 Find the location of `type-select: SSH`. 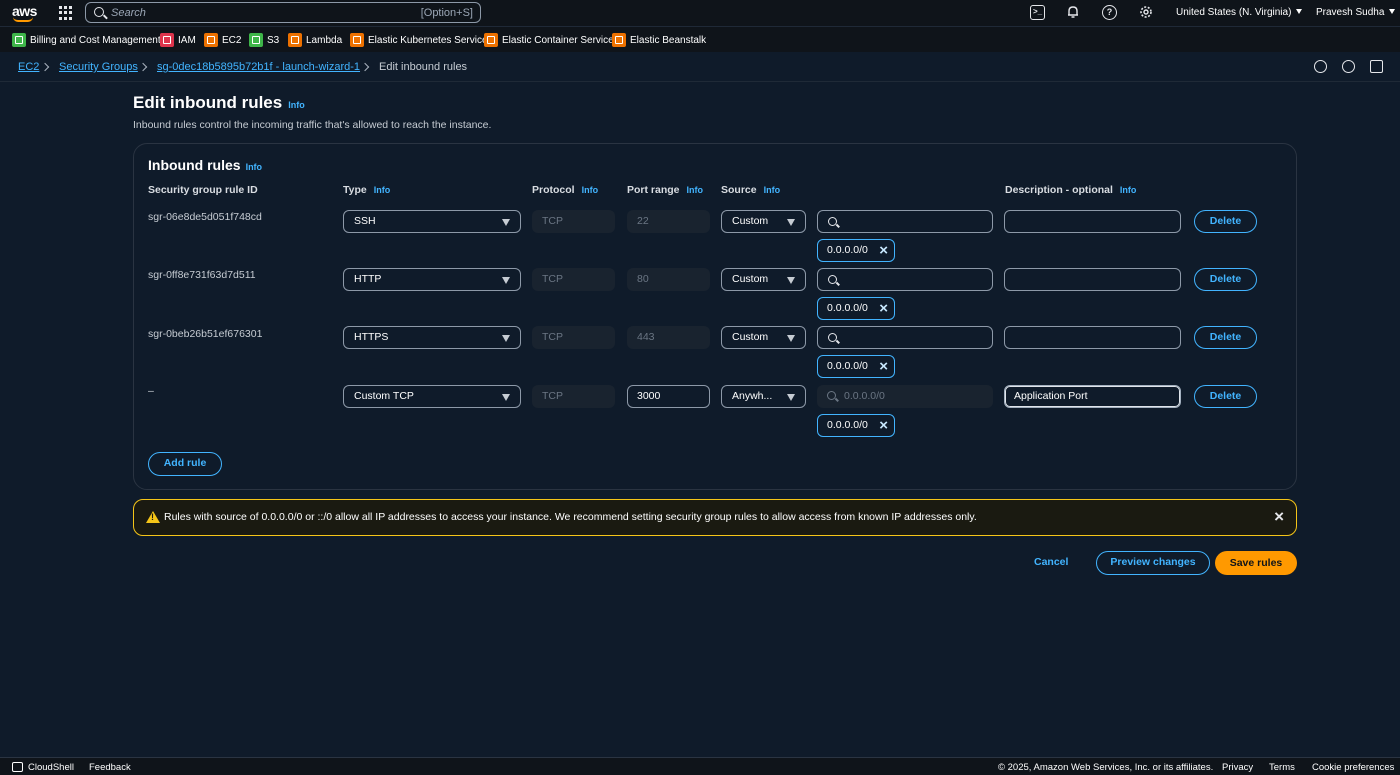

type-select: SSH is located at coordinates (432, 221).